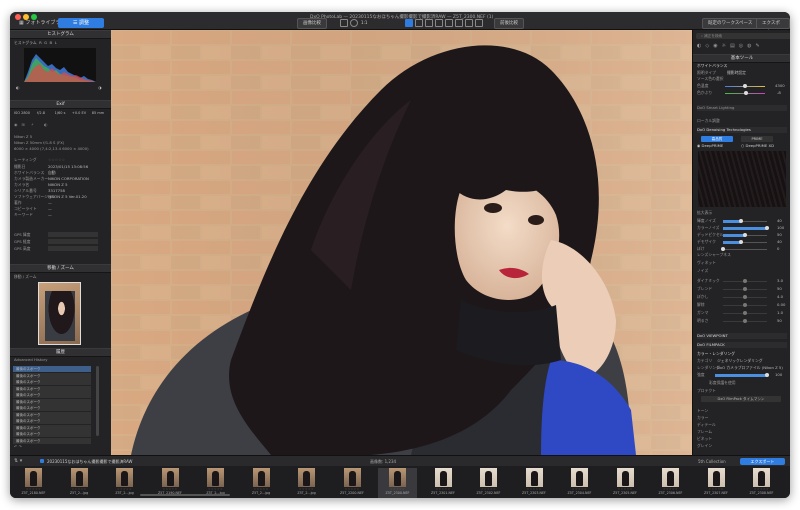 The image size is (800, 510). I want to click on repair-tool-icon, so click(439, 23).